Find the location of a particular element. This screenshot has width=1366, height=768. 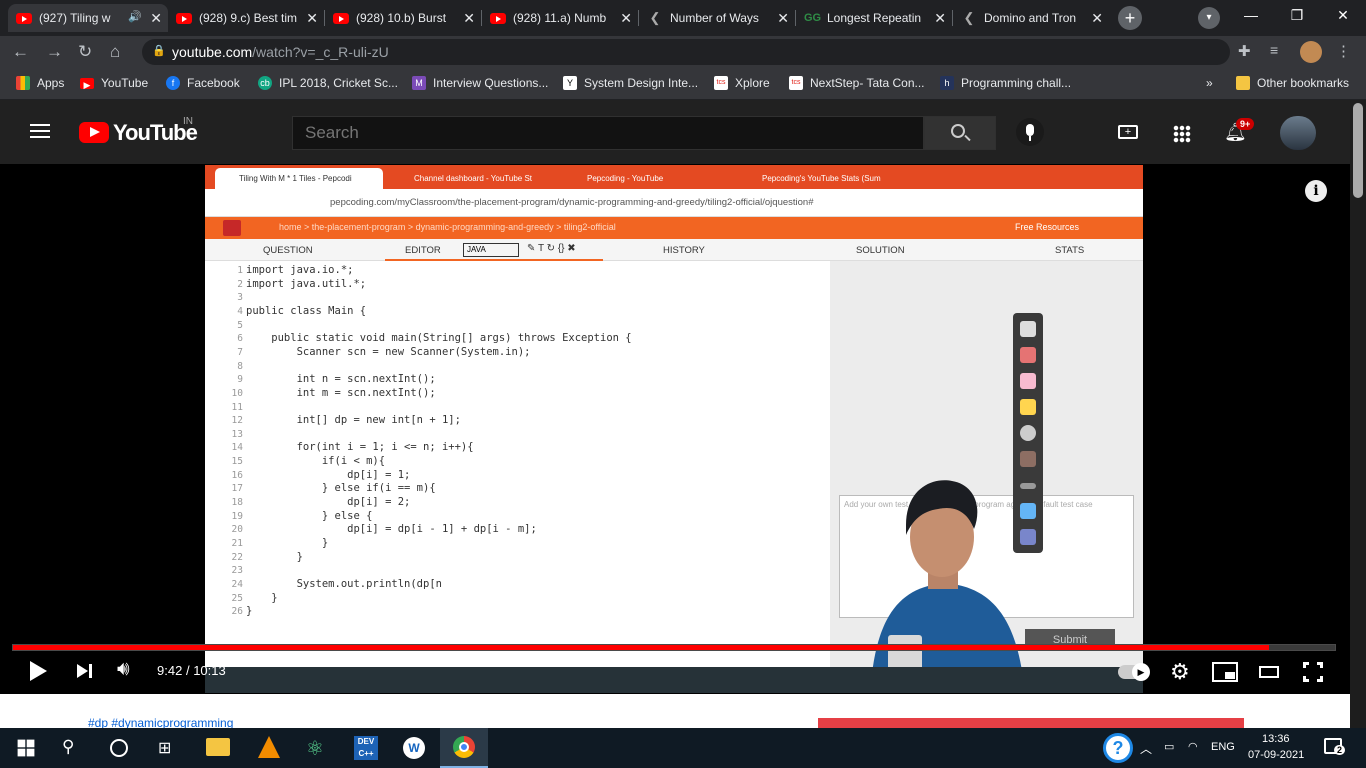

code-line: } is located at coordinates (249, 611).